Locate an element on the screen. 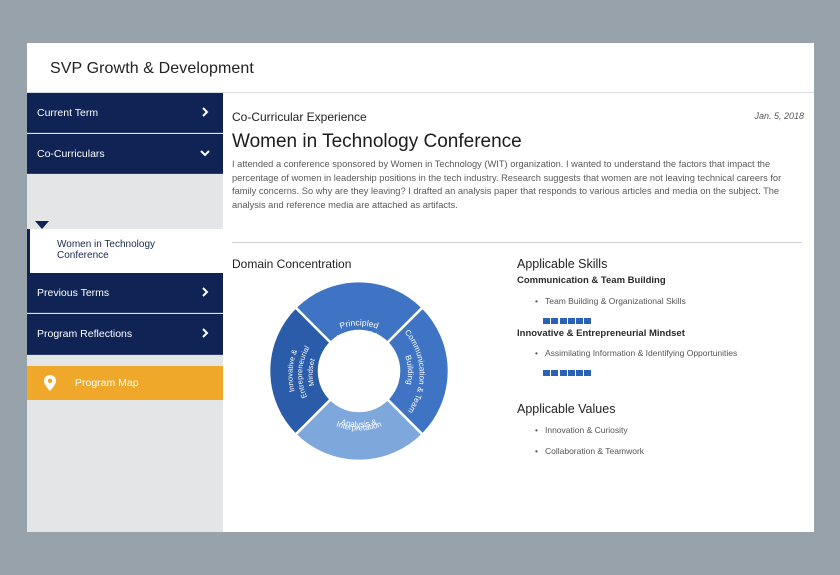  sidebar-item-co-curriculars: Co-Curriculars is located at coordinates (125, 154).